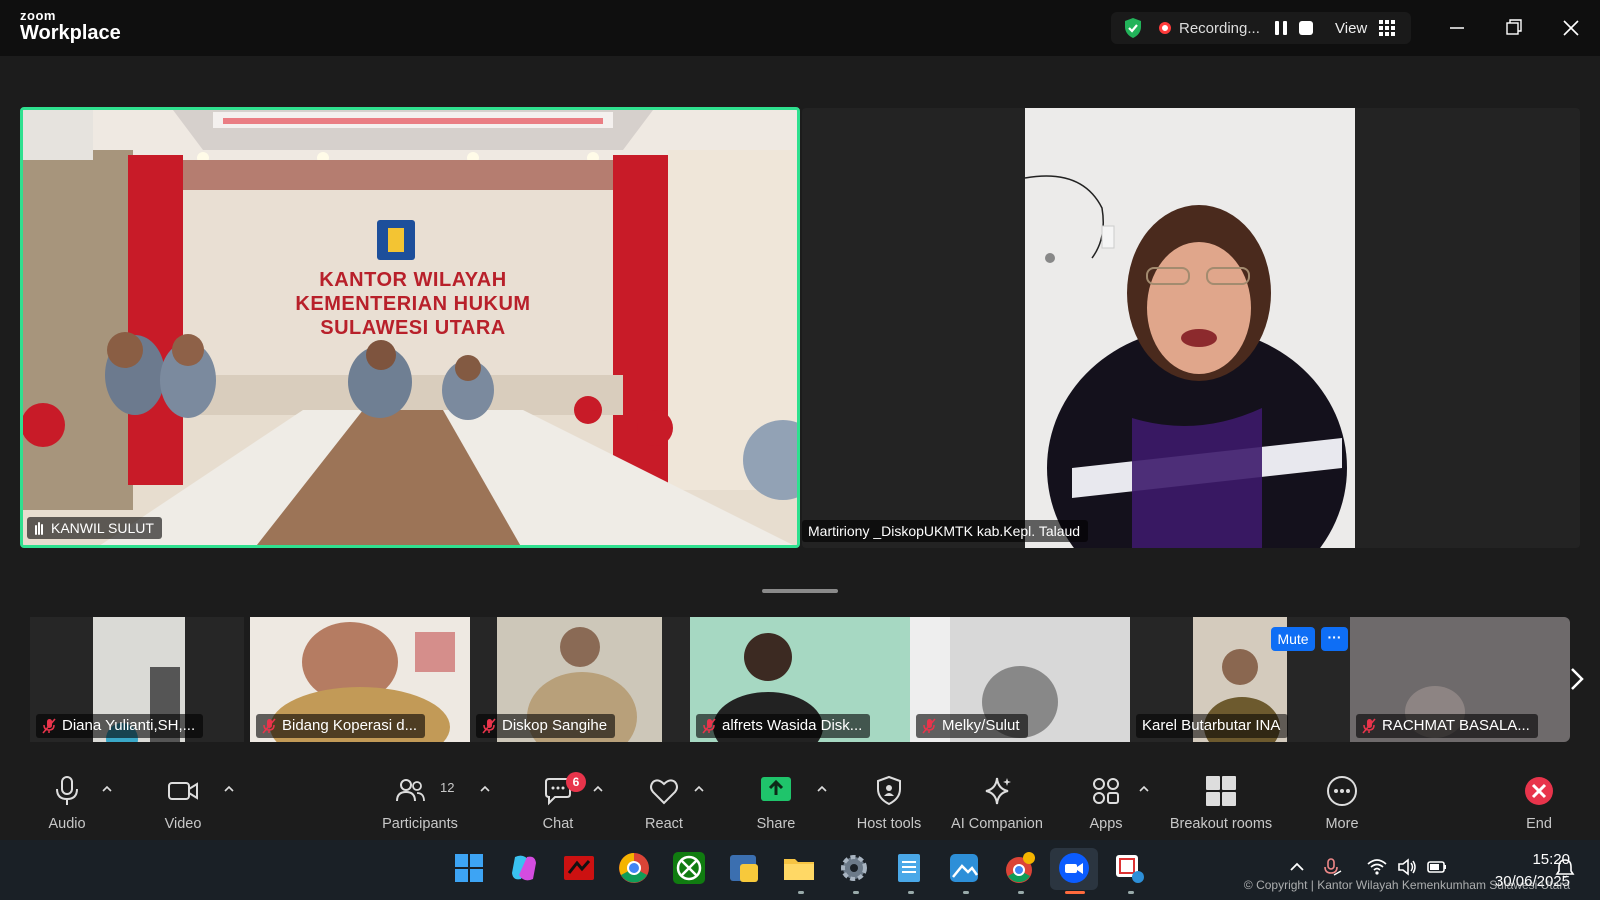 The height and width of the screenshot is (900, 1600). I want to click on apps-label: Apps, so click(1106, 824).